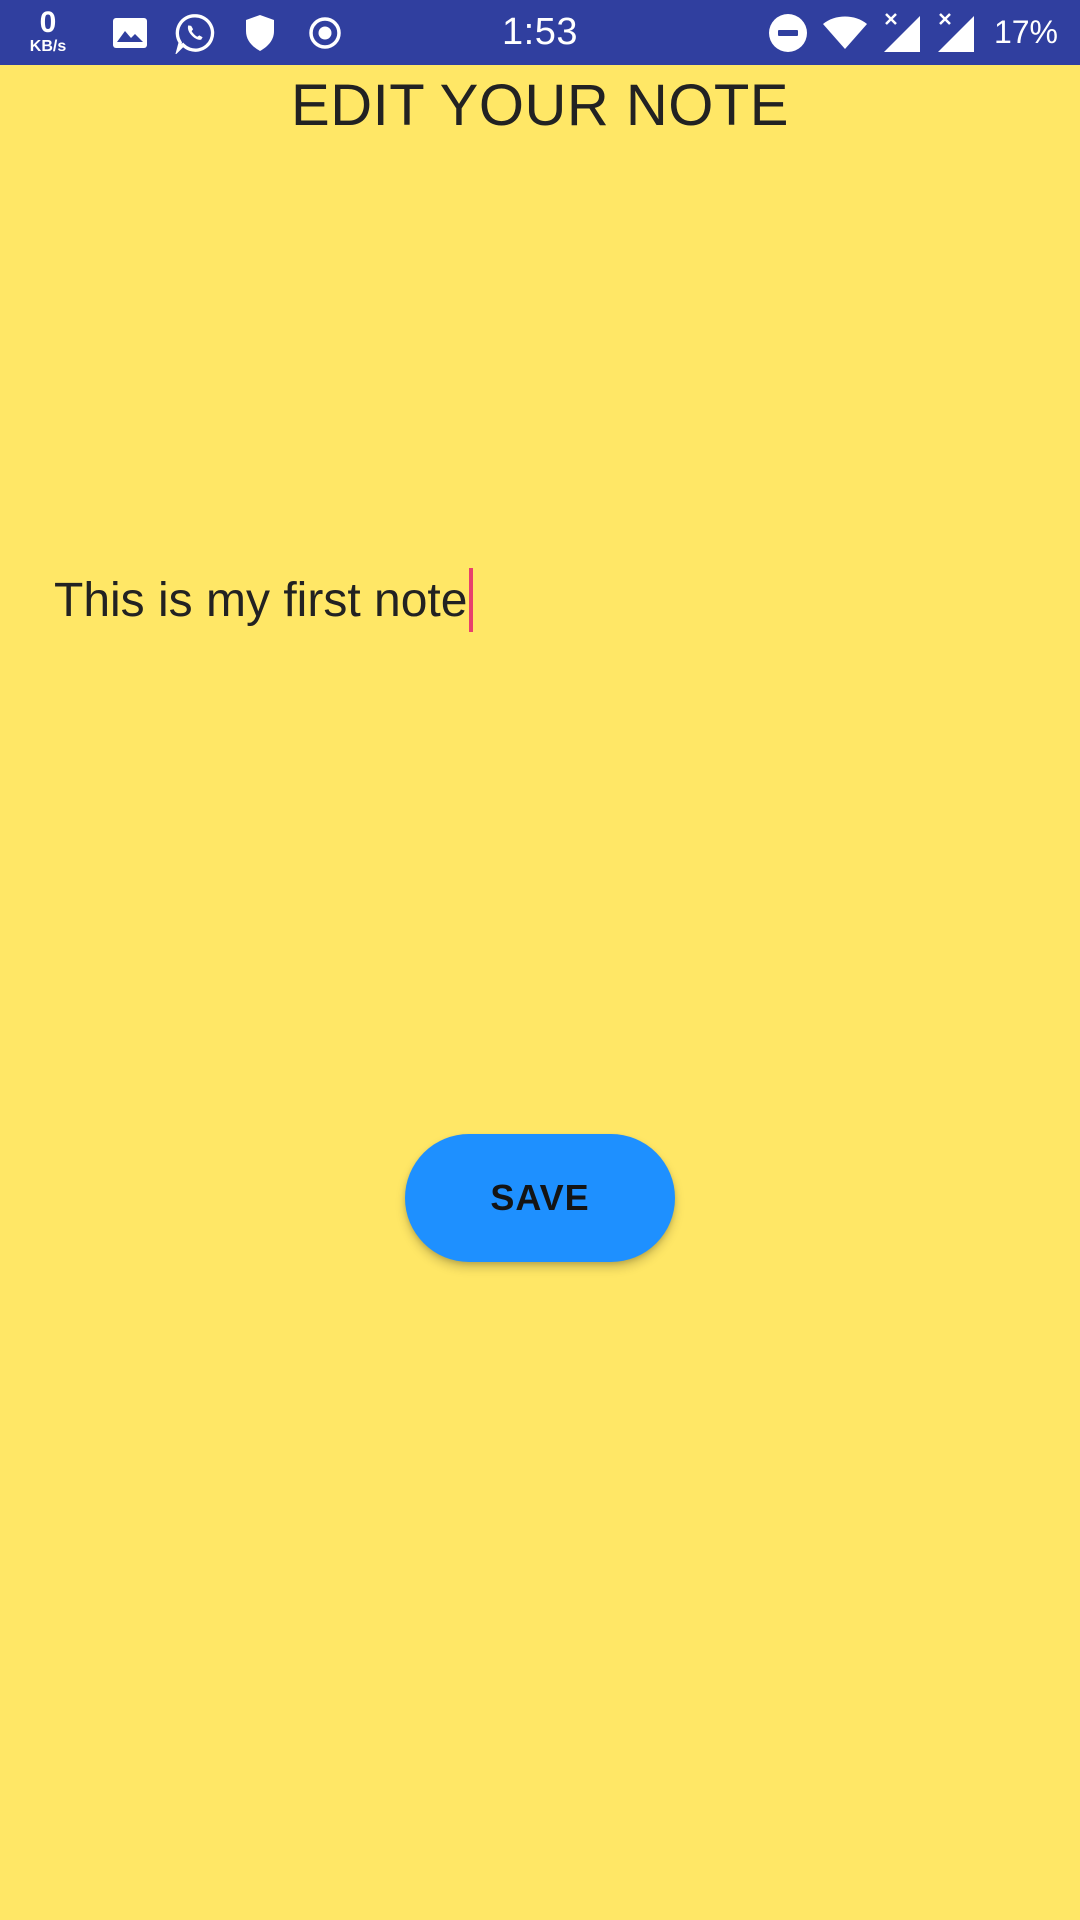  Describe the element at coordinates (788, 33) in the screenshot. I see `do-not-disturb-icon` at that location.